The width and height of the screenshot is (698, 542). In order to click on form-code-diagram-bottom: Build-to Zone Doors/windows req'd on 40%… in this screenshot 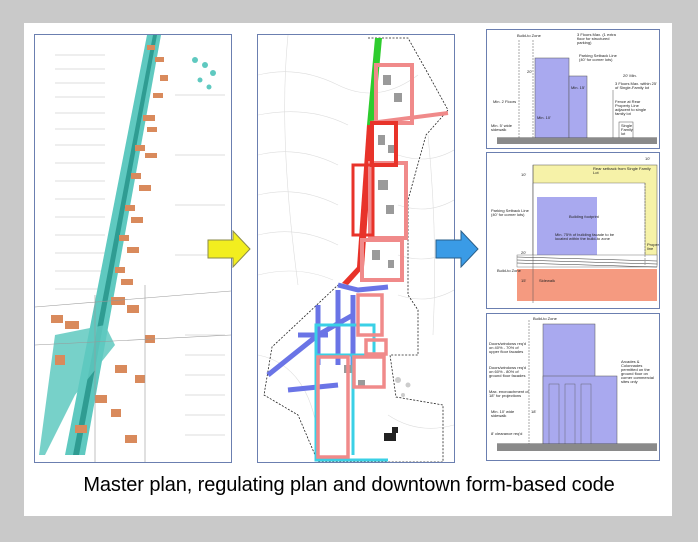, I will do `click(573, 387)`.